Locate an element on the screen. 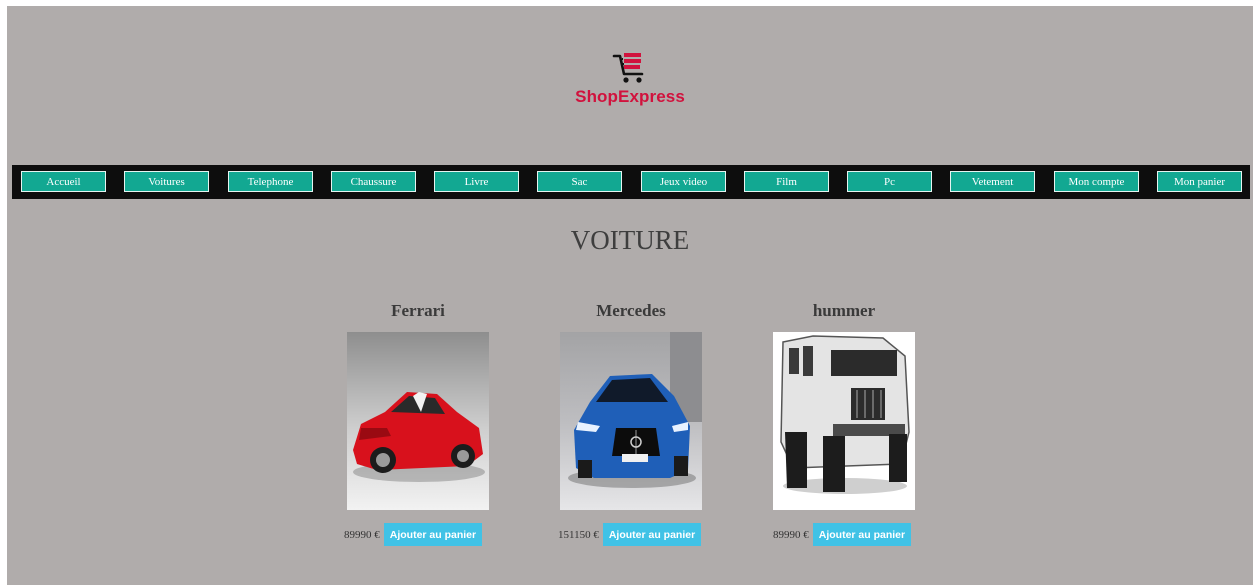  product-image-ferrari is located at coordinates (418, 421).